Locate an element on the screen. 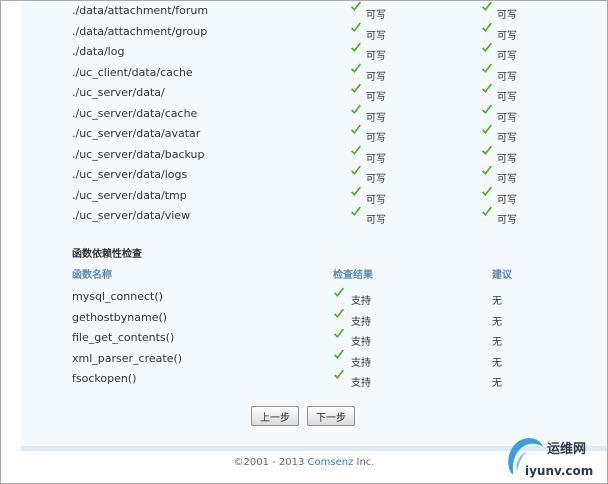 The height and width of the screenshot is (484, 608). function-name: gethostbyname() is located at coordinates (120, 317).